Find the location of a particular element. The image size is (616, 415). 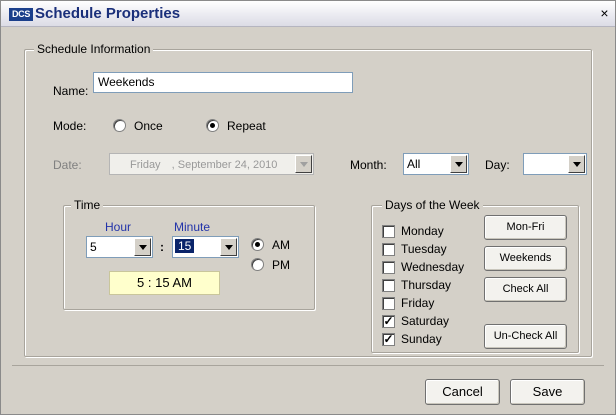

sunday-checkbox: ✓ is located at coordinates (388, 339).